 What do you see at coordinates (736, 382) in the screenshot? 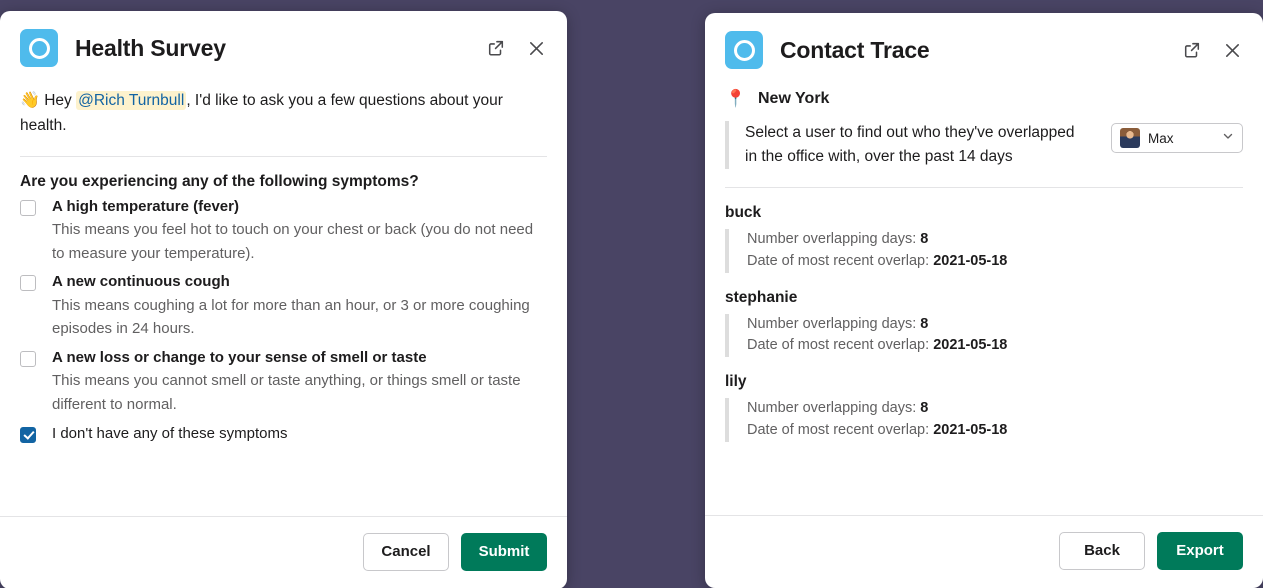
I see `contact-name: lily` at bounding box center [736, 382].